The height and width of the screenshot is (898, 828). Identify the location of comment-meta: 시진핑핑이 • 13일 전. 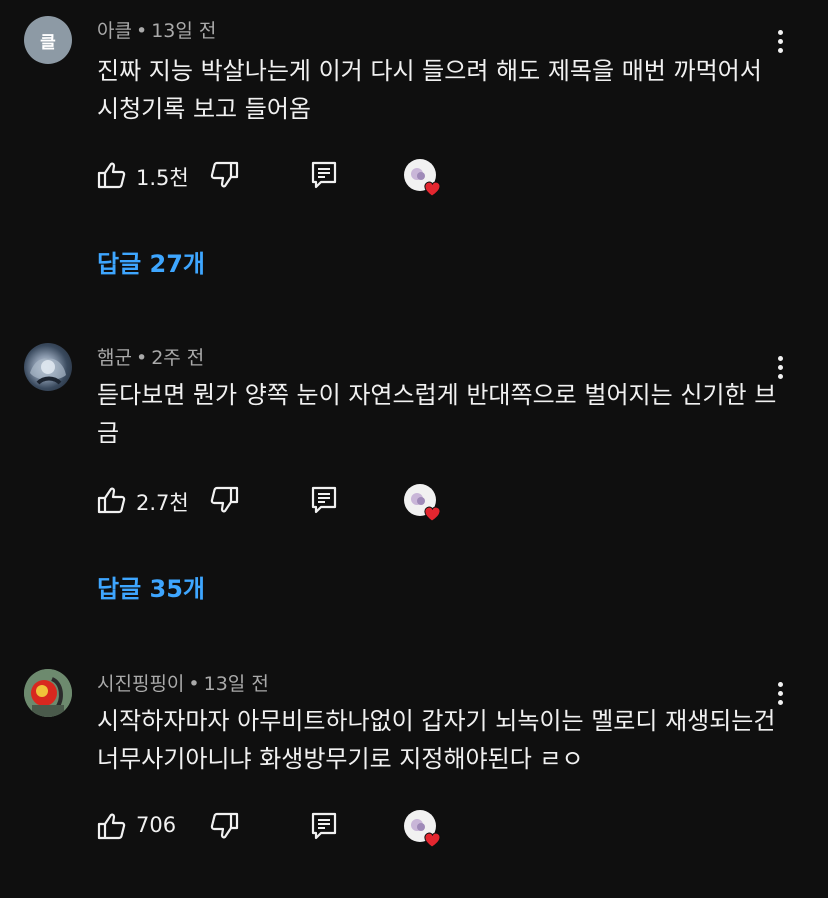
(183, 682).